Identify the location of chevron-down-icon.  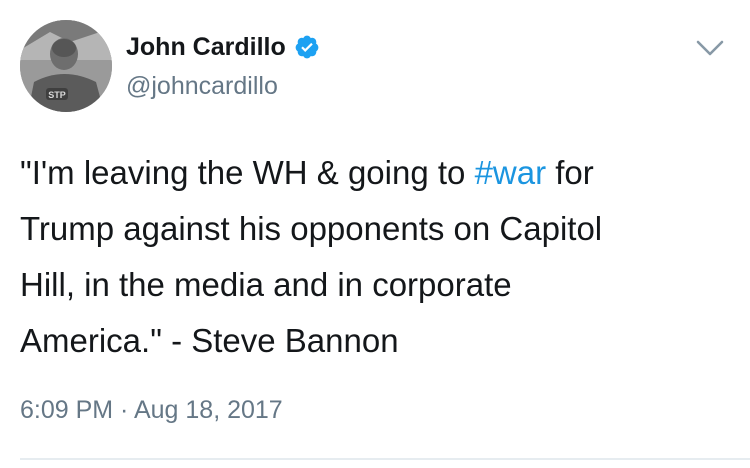
(710, 48).